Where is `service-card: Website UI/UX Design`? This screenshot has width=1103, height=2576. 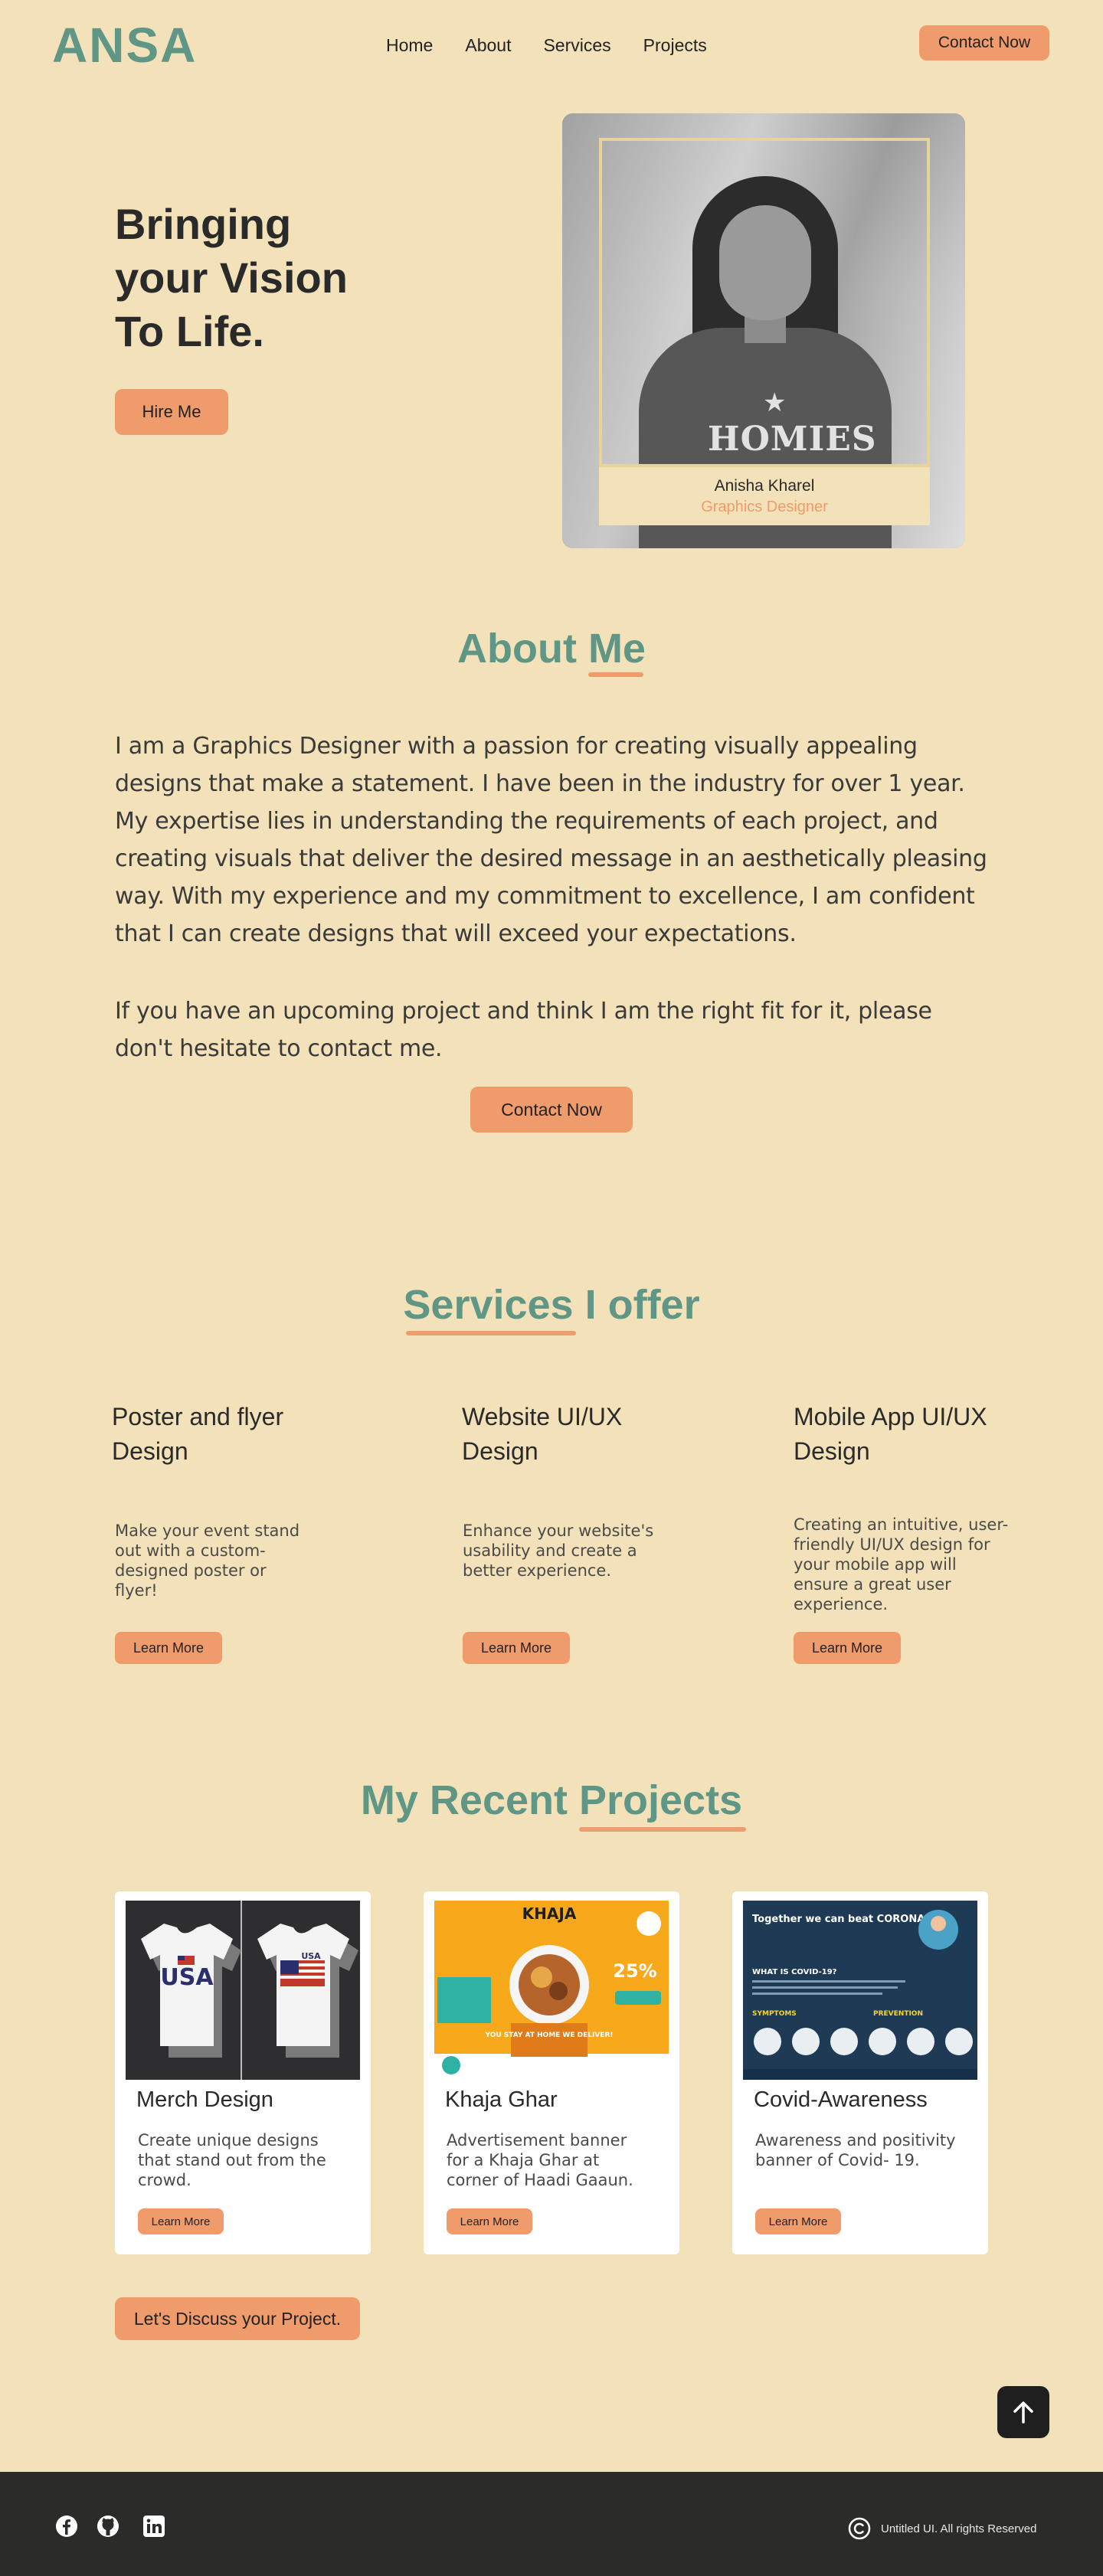
service-card: Website UI/UX Design is located at coordinates (562, 1434).